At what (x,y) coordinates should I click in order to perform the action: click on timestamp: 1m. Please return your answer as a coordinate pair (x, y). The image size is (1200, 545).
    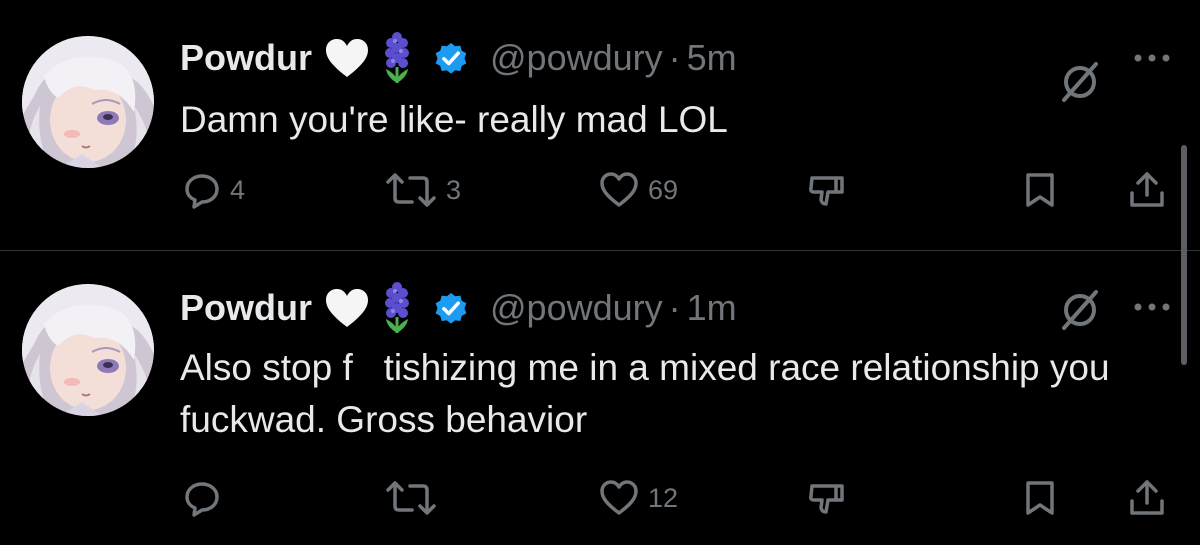
    Looking at the image, I should click on (712, 308).